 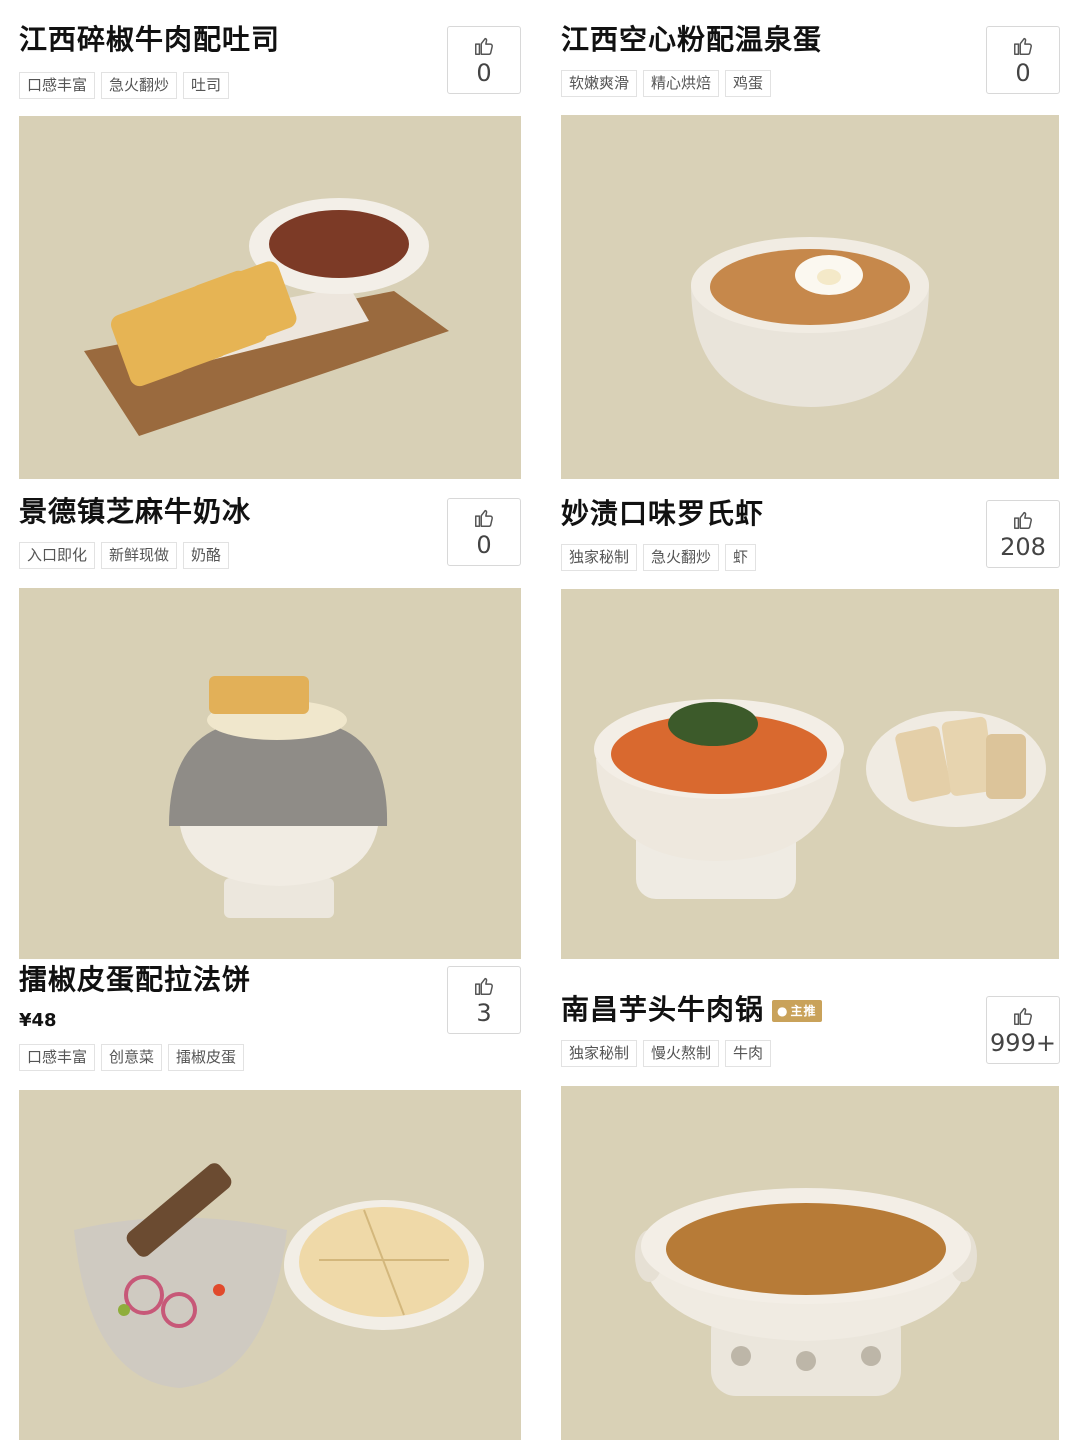 I want to click on featured-badge: ● 主推, so click(x=797, y=1011).